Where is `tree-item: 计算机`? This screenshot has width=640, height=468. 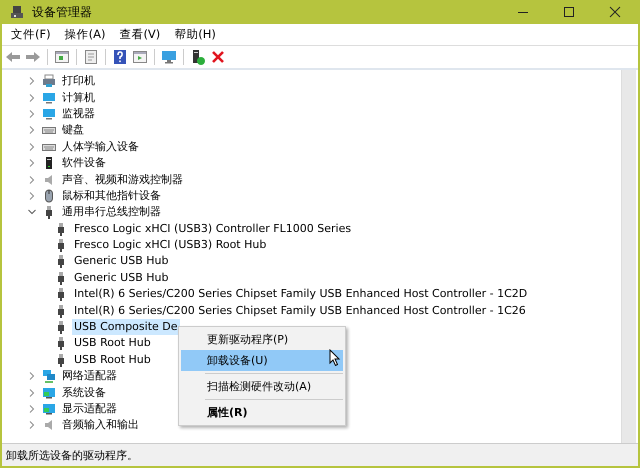 tree-item: 计算机 is located at coordinates (78, 98).